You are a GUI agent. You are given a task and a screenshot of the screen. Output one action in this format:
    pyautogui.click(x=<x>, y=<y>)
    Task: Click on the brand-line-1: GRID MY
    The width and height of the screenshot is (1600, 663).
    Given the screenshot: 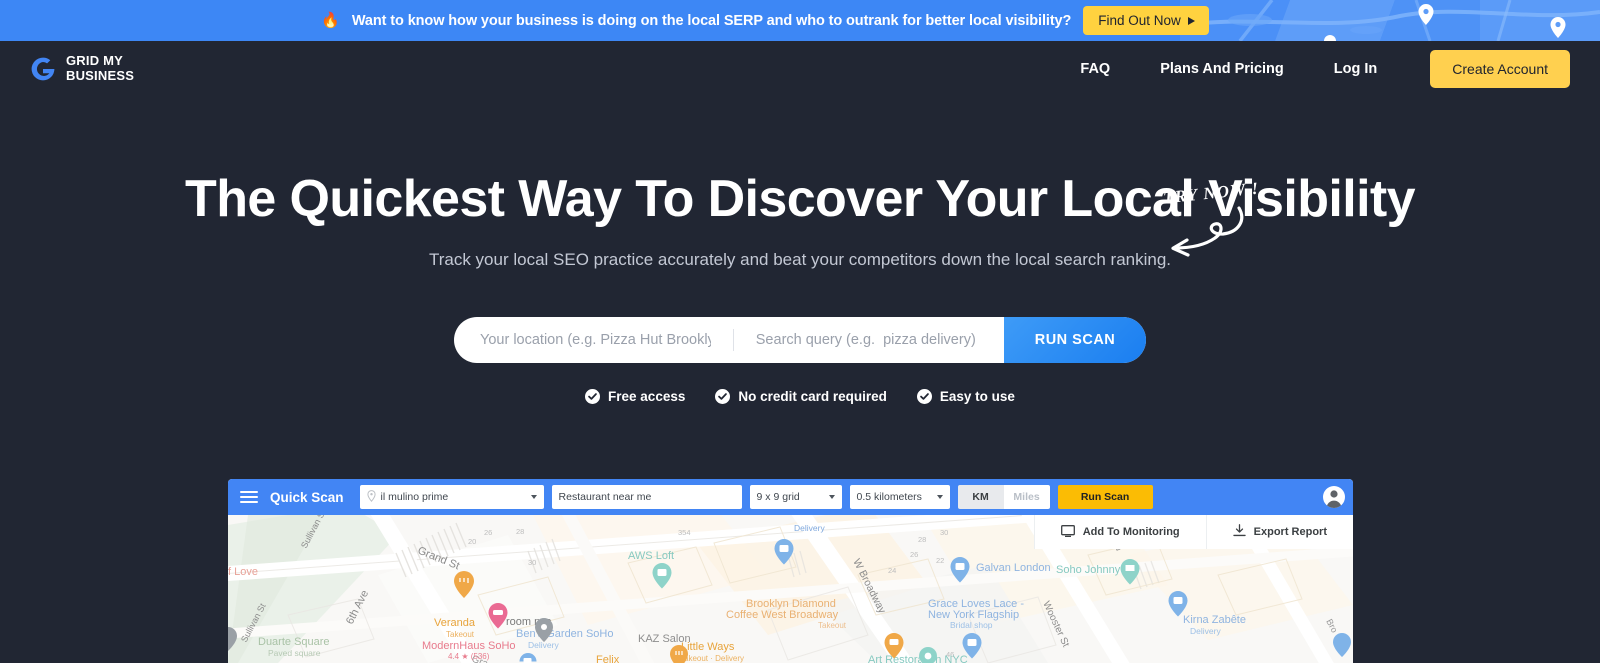 What is the action you would take?
    pyautogui.click(x=95, y=60)
    